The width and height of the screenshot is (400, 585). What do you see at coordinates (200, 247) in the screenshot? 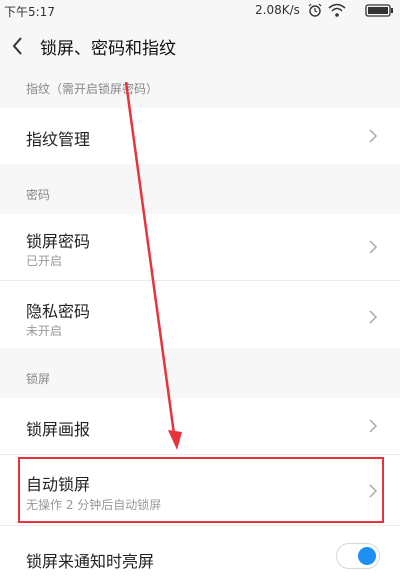
I see `row-lock-password: 锁屏密码 已开启` at bounding box center [200, 247].